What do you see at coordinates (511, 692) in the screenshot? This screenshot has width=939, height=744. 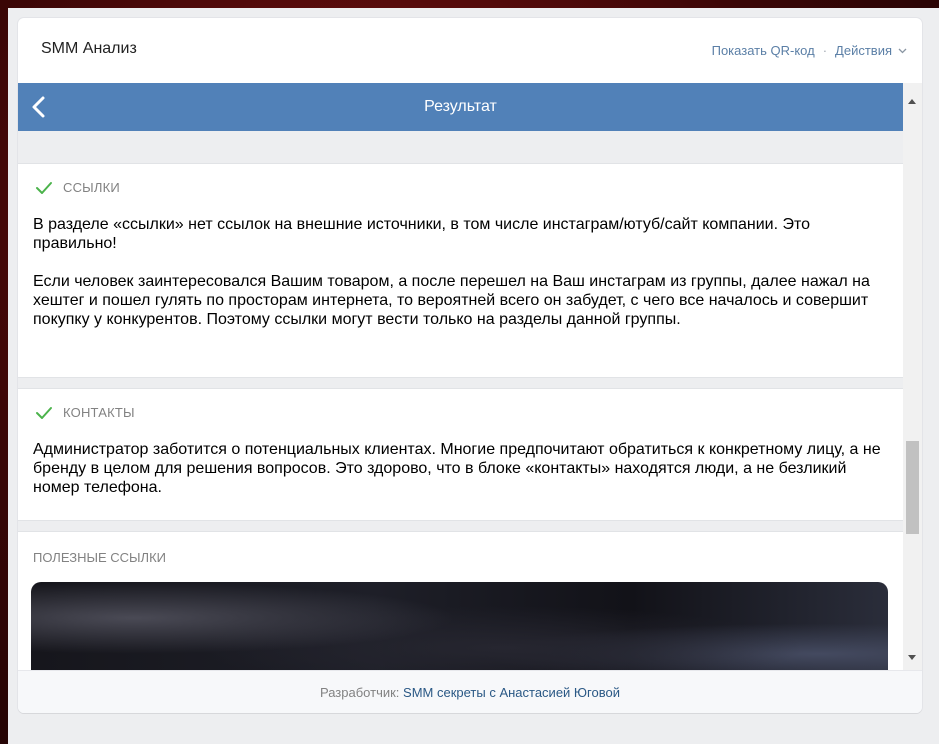 I see `developer-link: SMM секреты с Анастасией Юговой` at bounding box center [511, 692].